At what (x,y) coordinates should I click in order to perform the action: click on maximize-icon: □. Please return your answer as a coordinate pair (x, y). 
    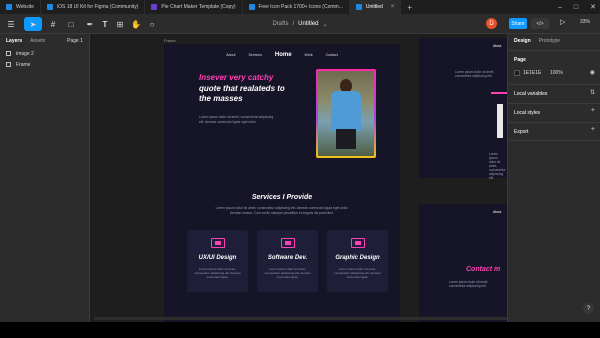
    Looking at the image, I should click on (576, 7).